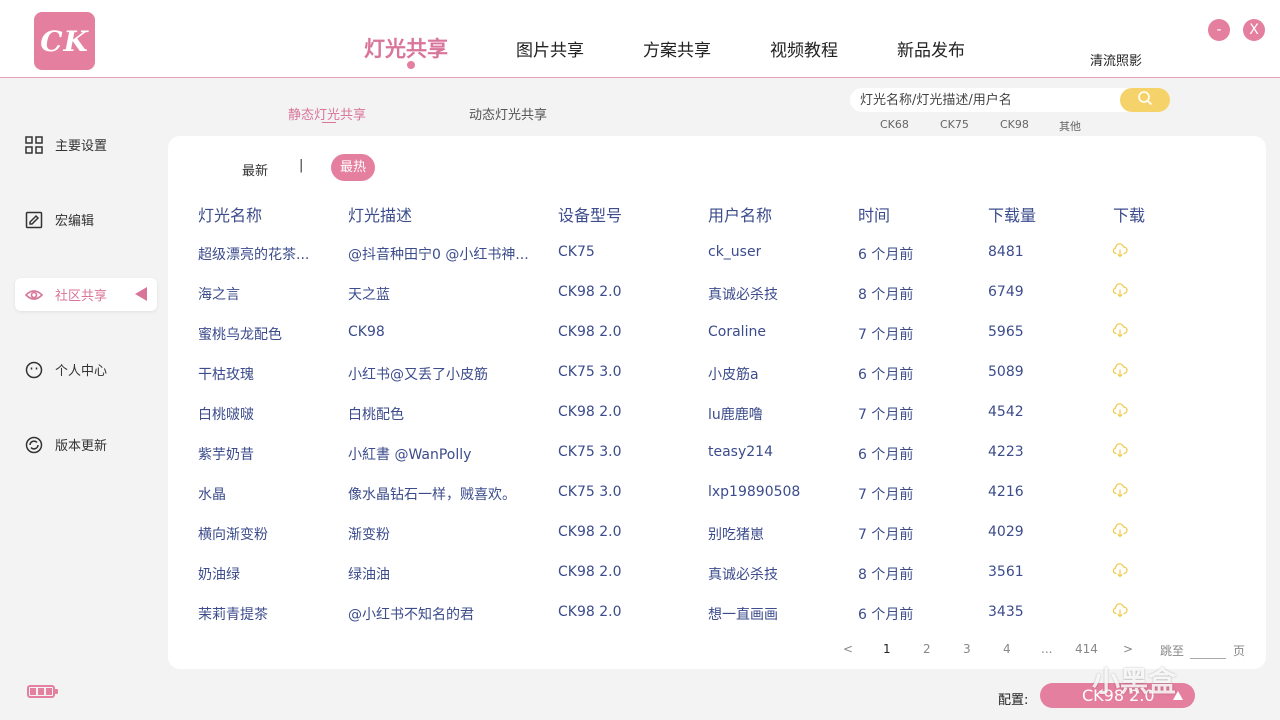 This screenshot has width=1280, height=720. What do you see at coordinates (754, 492) in the screenshot?
I see `cell-username: lxp19890508` at bounding box center [754, 492].